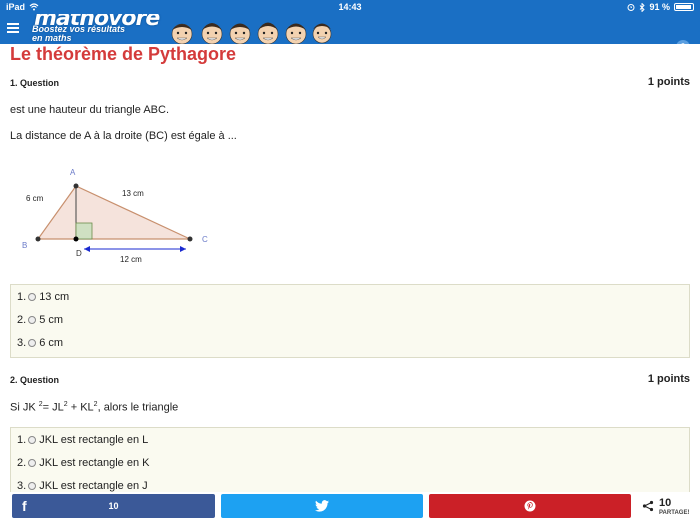 The height and width of the screenshot is (525, 700). Describe the element at coordinates (82, 486) in the screenshot. I see `answer-option: 3. JKL est rectangle en J` at that location.